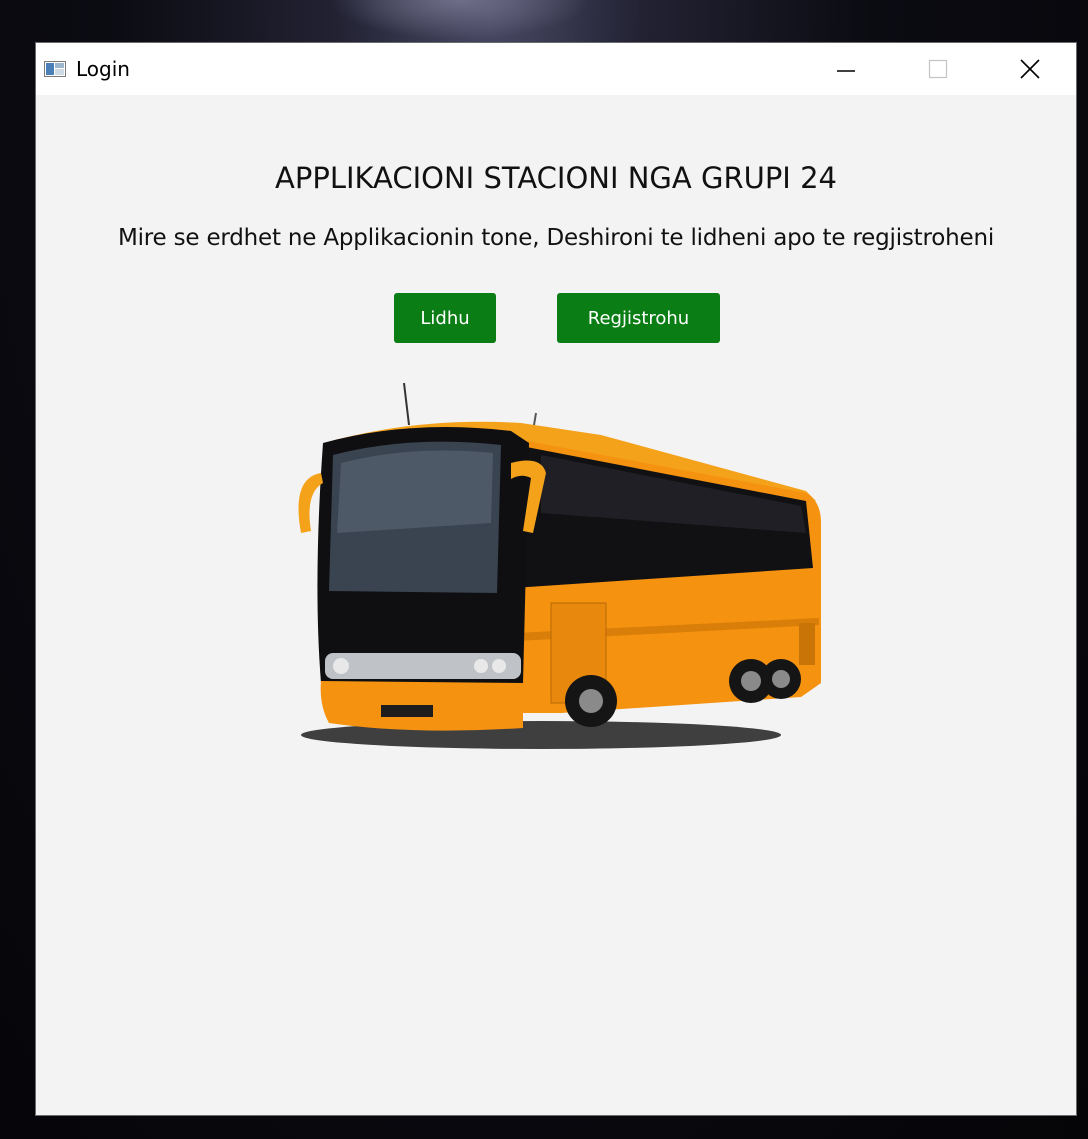 The image size is (1088, 1139). I want to click on app-window-icon, so click(55, 69).